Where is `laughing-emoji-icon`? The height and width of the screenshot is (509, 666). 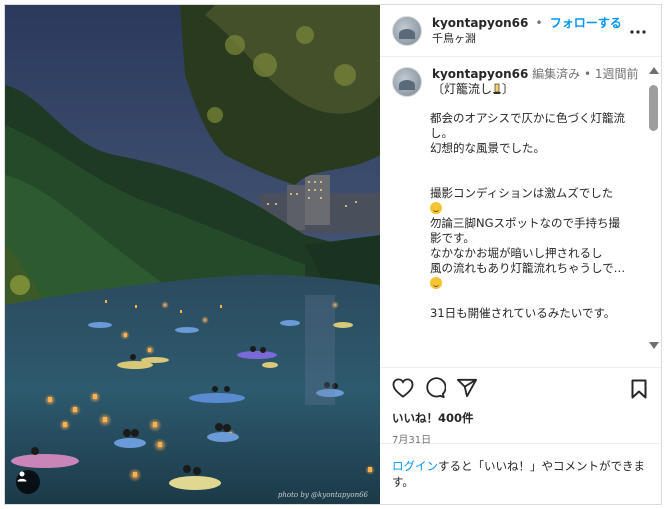
laughing-emoji-icon is located at coordinates (436, 283).